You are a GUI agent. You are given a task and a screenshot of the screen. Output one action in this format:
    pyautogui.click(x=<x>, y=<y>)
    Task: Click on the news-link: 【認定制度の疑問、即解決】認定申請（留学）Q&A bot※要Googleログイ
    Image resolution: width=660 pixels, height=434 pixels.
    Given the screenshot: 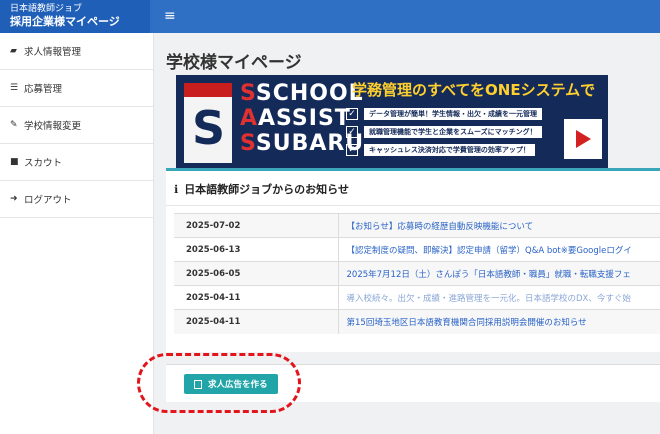 What is the action you would take?
    pyautogui.click(x=499, y=249)
    